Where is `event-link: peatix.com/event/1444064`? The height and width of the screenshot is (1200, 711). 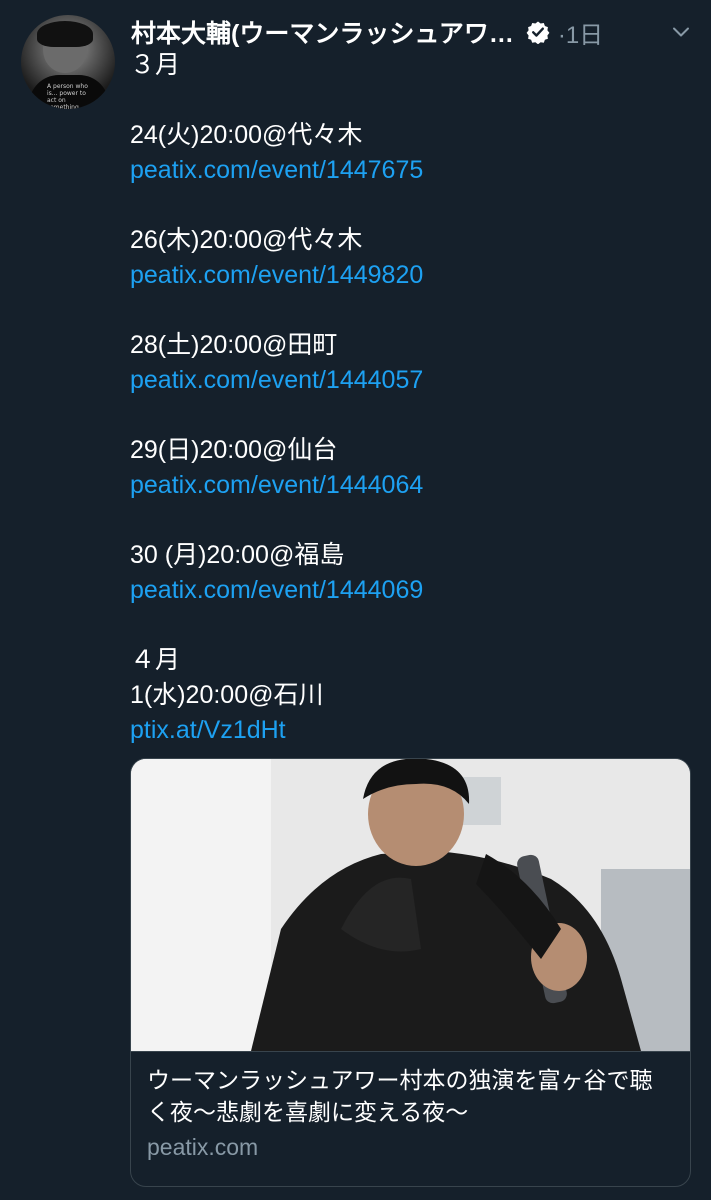
event-link: peatix.com/event/1444064 is located at coordinates (410, 485).